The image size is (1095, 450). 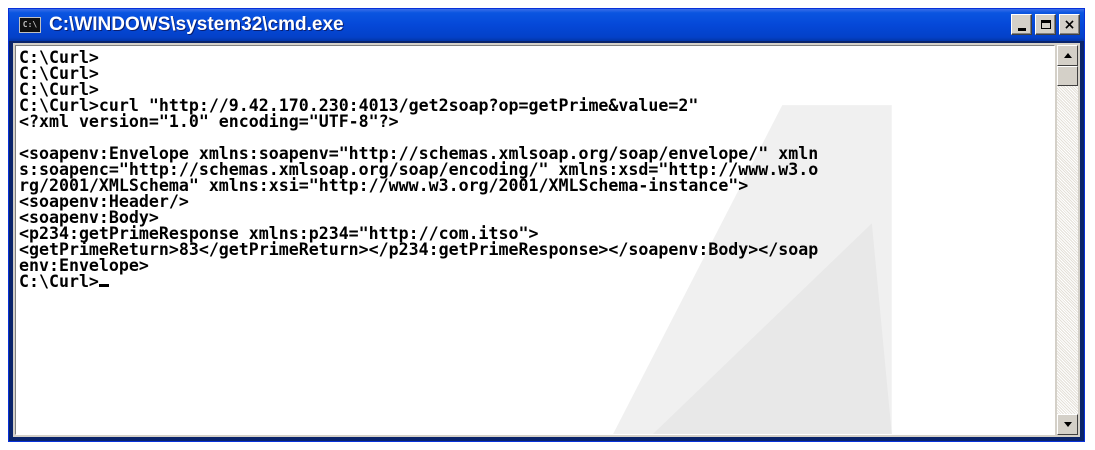 What do you see at coordinates (196, 24) in the screenshot?
I see `window-title: C:\WINDOWS\system32\cmd.exe` at bounding box center [196, 24].